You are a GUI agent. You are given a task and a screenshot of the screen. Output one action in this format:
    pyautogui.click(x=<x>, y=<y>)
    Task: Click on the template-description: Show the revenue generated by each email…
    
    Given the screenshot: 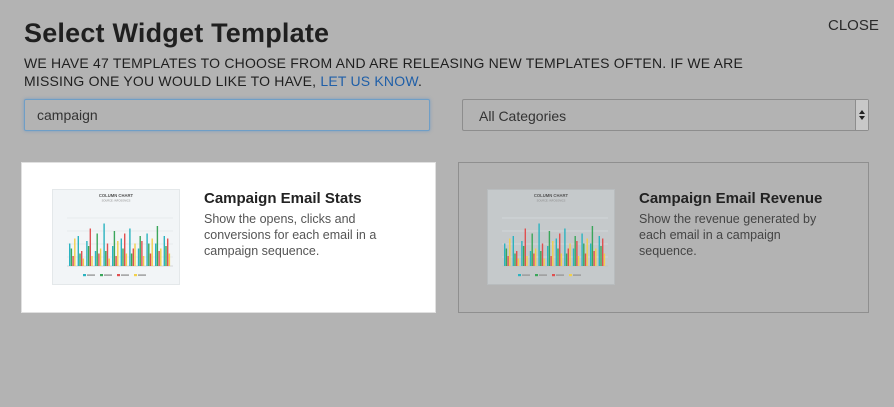 What is the action you would take?
    pyautogui.click(x=728, y=235)
    